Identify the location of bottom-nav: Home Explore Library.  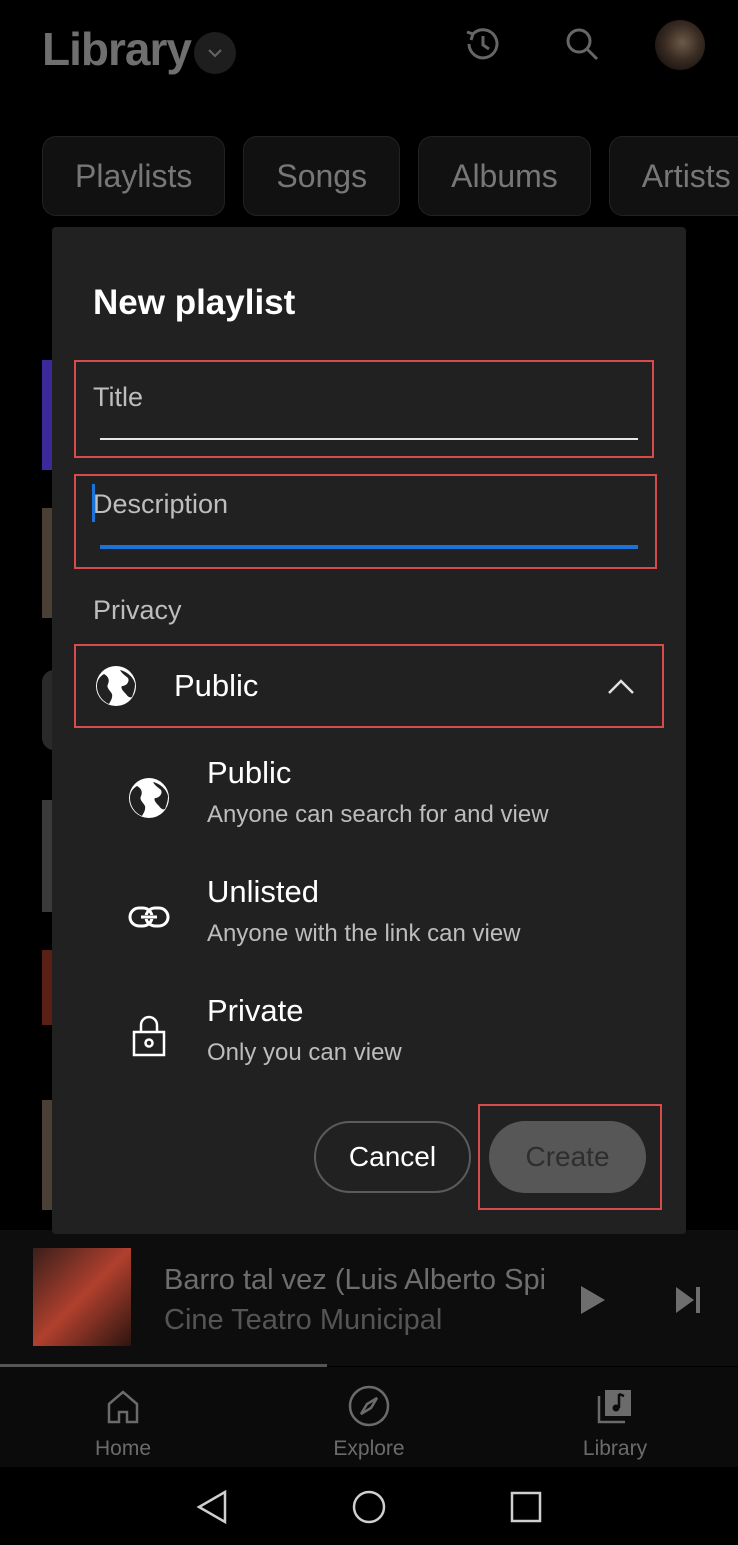
(369, 1417).